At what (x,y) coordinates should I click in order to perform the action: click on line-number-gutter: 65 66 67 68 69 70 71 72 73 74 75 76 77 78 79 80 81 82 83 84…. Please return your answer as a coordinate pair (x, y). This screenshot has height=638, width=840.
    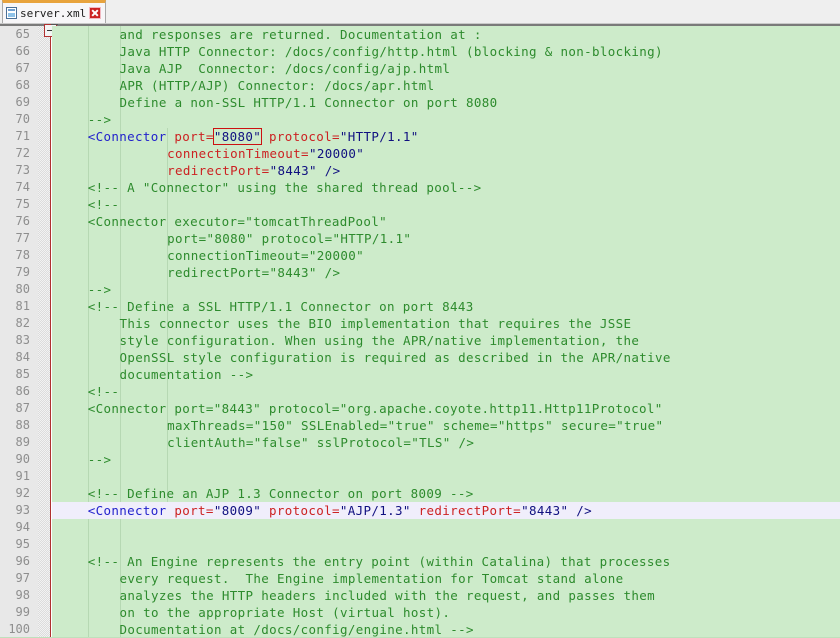
    Looking at the image, I should click on (19, 332).